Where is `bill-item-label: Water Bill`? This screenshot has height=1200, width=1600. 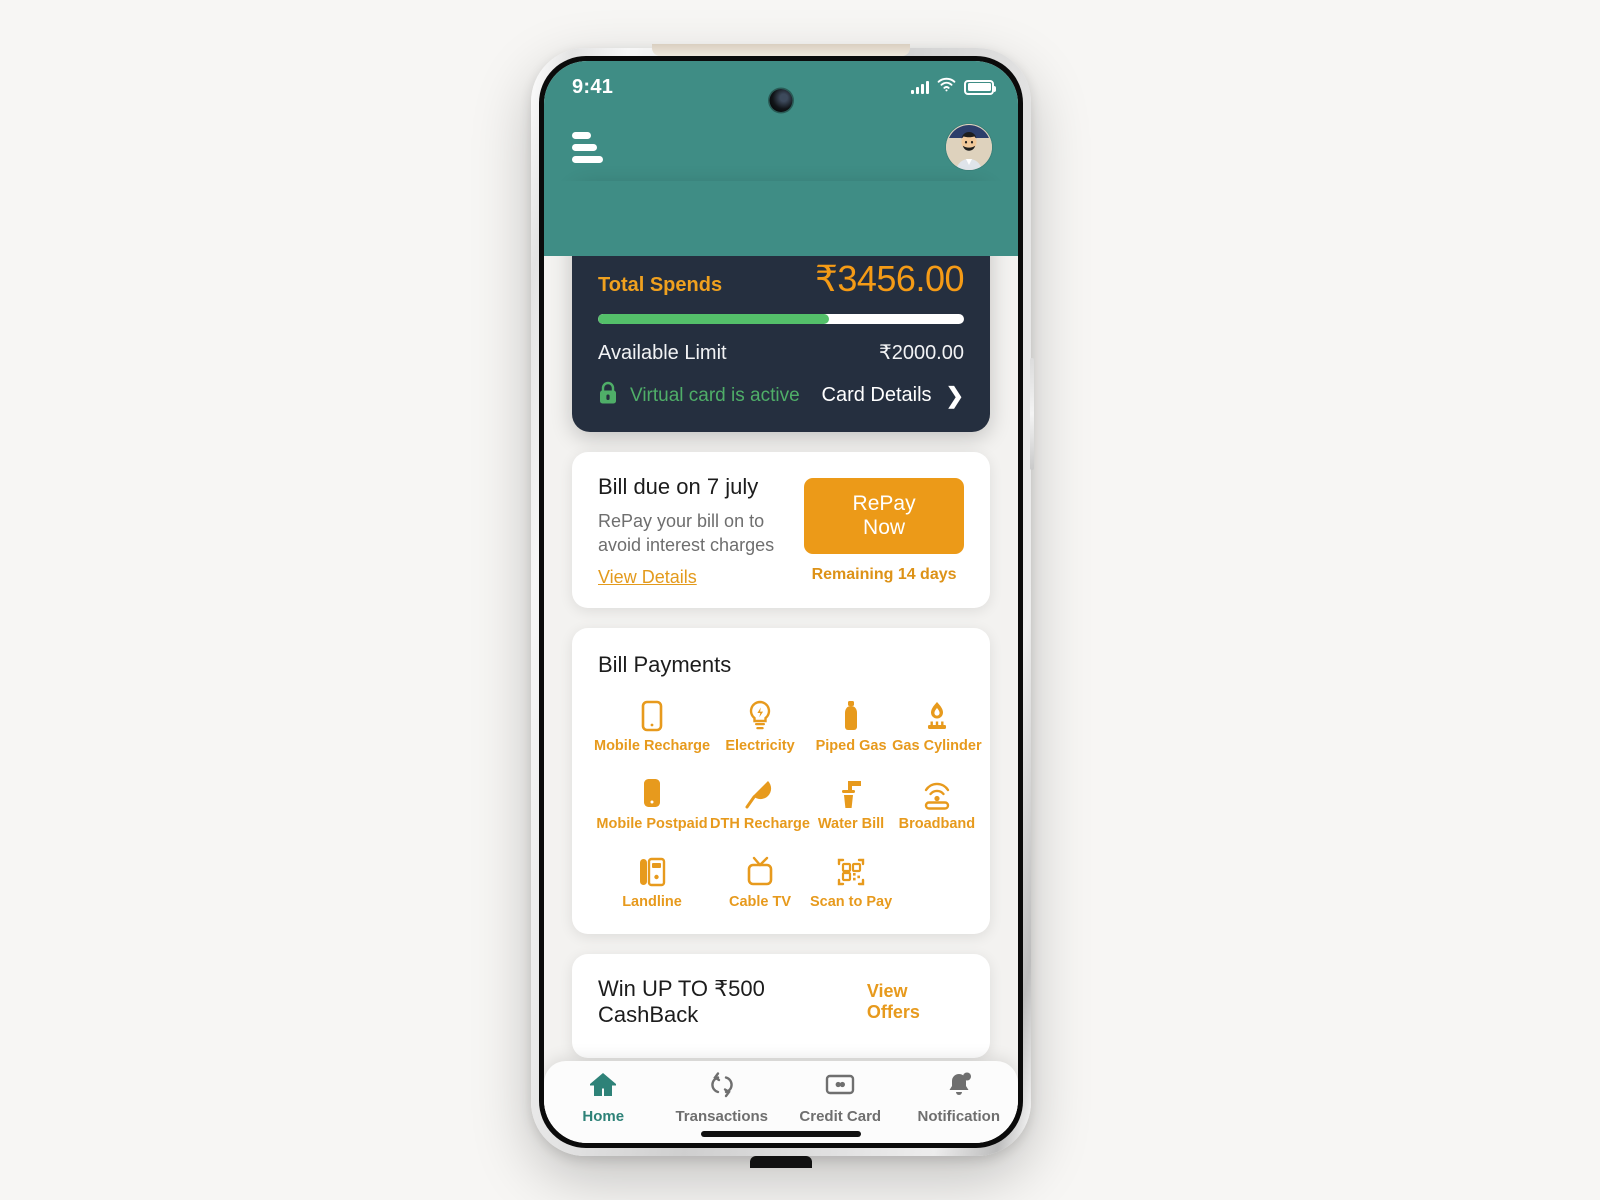 bill-item-label: Water Bill is located at coordinates (851, 823).